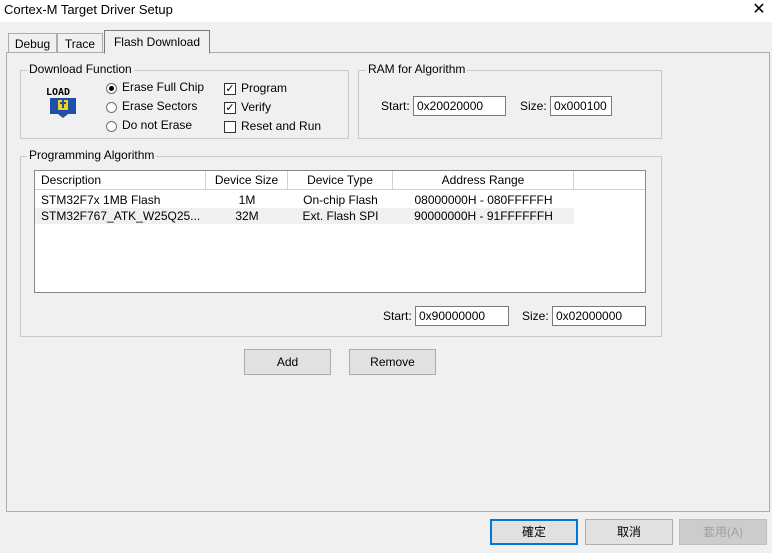 The image size is (777, 553). Describe the element at coordinates (247, 180) in the screenshot. I see `column-header-device-size: Device Size` at that location.